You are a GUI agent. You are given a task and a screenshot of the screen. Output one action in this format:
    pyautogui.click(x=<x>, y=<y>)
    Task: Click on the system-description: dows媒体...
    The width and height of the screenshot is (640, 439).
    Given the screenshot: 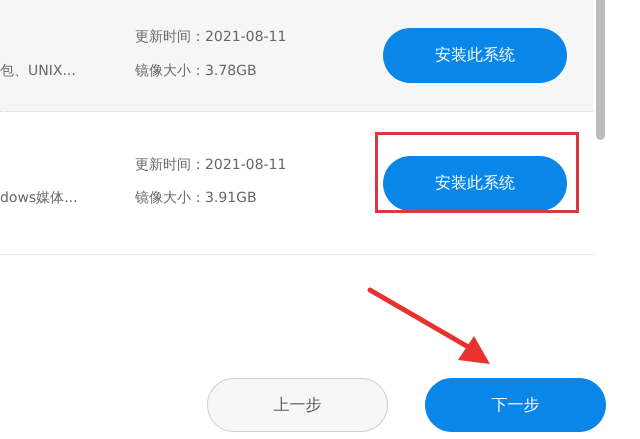 What is the action you would take?
    pyautogui.click(x=39, y=198)
    